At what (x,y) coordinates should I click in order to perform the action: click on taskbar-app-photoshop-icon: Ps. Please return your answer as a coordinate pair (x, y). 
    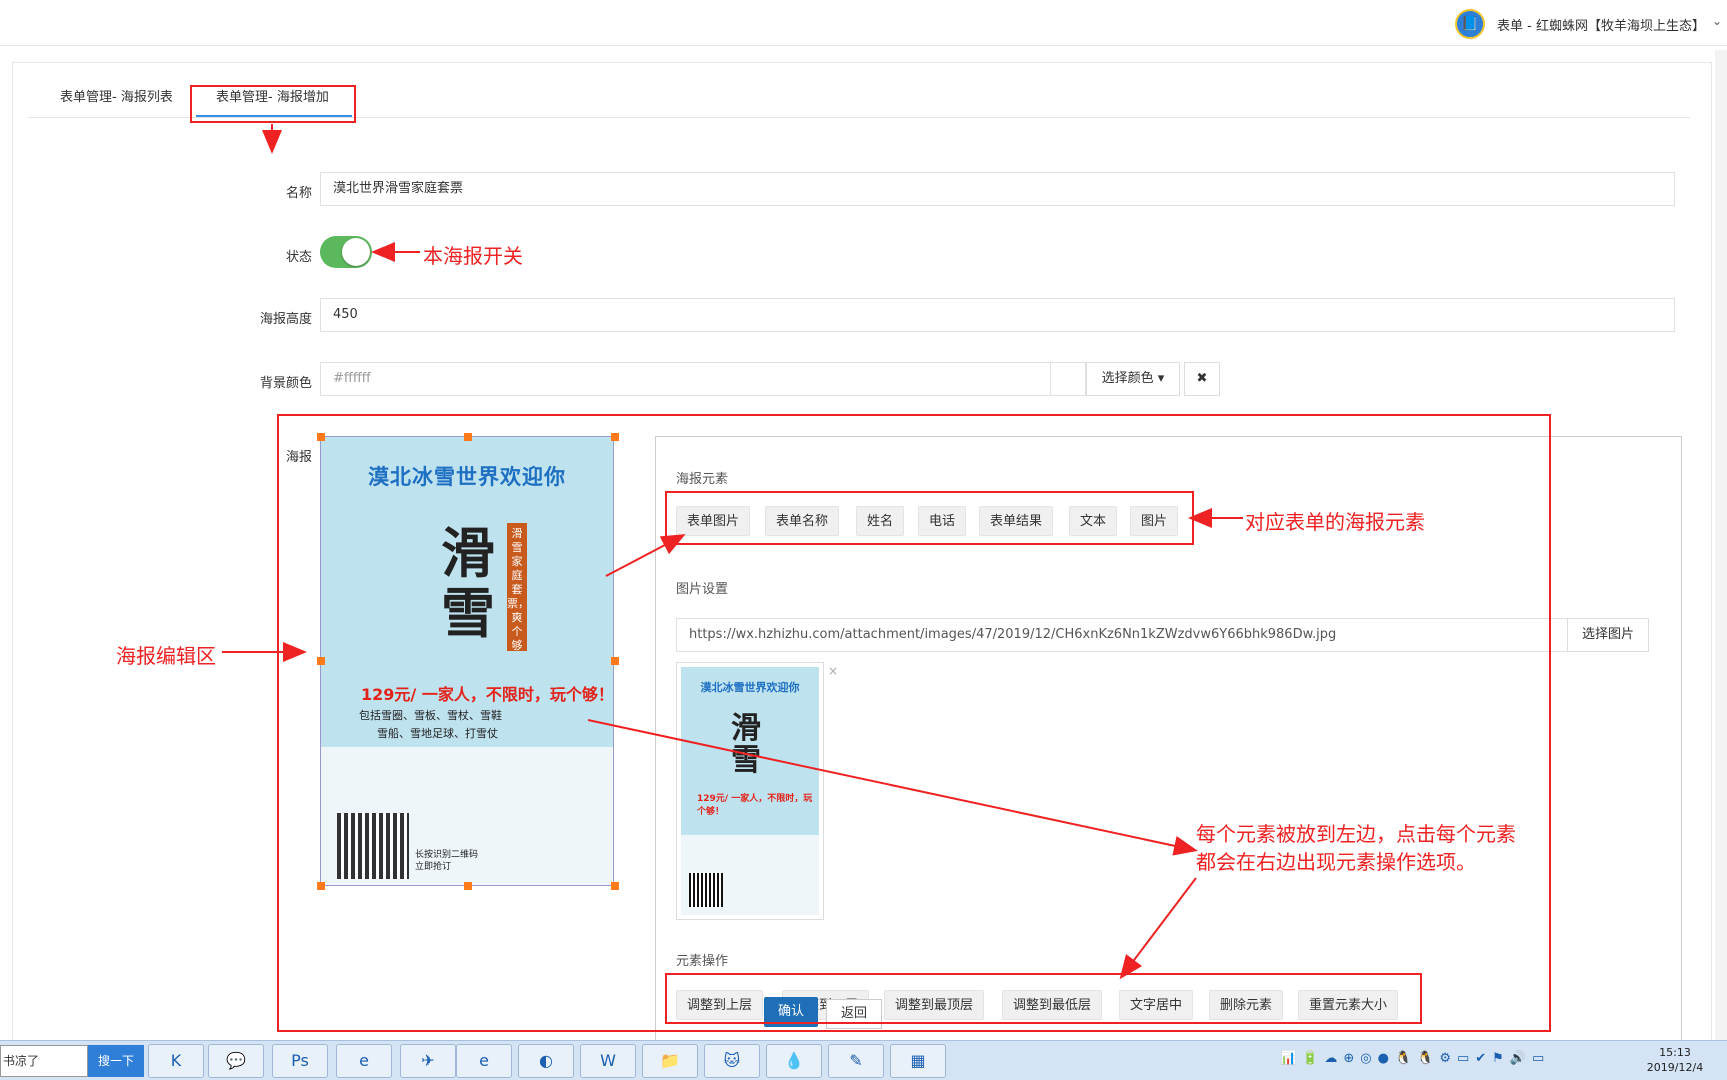
    Looking at the image, I should click on (300, 1061).